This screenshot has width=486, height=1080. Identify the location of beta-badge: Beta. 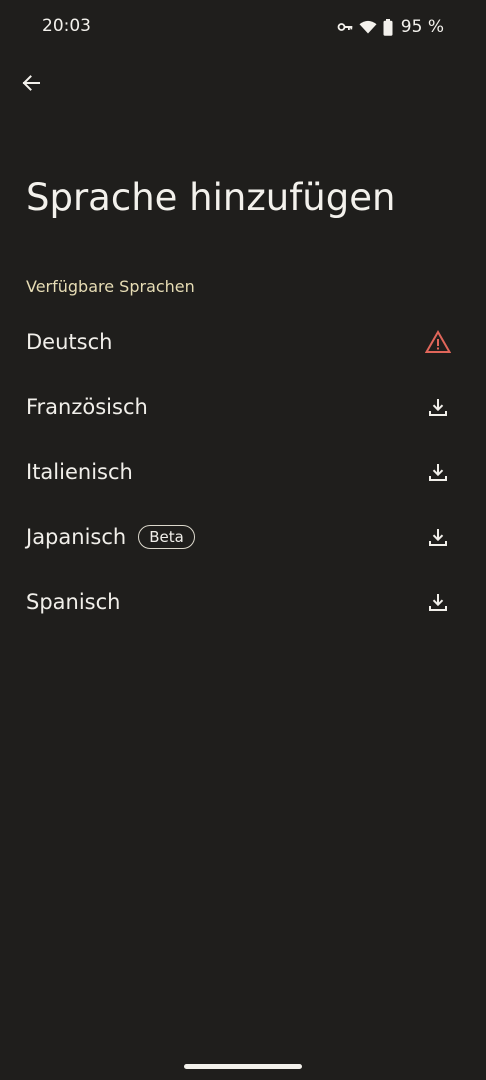
(166, 536).